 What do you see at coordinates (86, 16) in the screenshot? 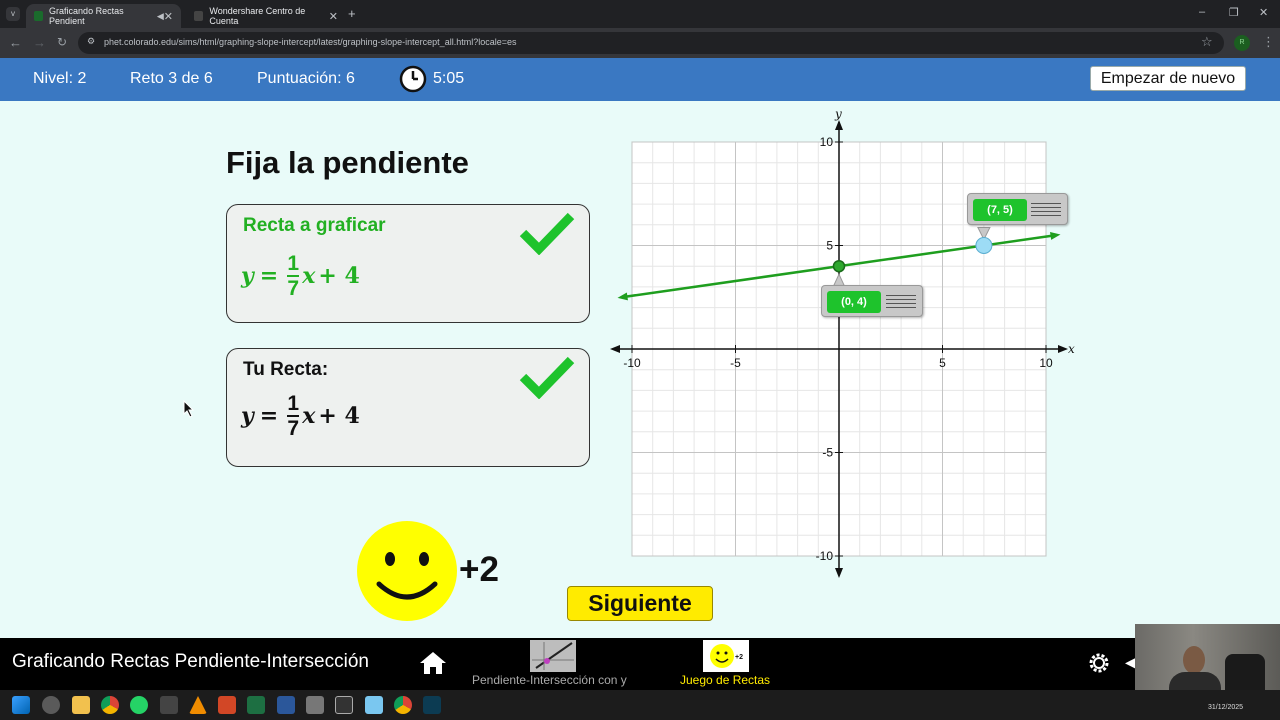
I see `tab-title: Graficando Rectas Pendient` at bounding box center [86, 16].